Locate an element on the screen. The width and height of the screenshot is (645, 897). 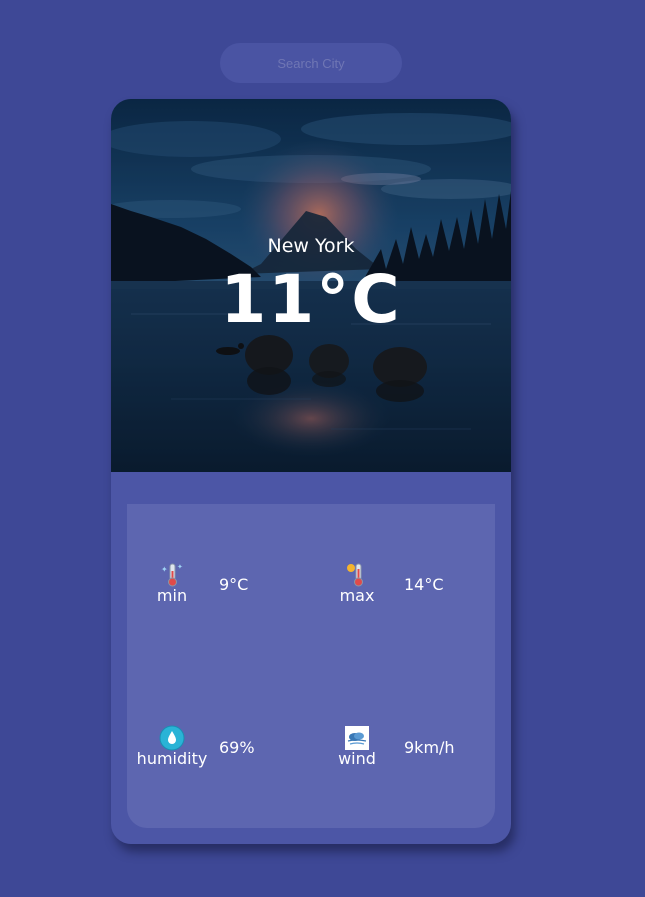
stat-wind: wind 9km/h is located at coordinates (402, 750).